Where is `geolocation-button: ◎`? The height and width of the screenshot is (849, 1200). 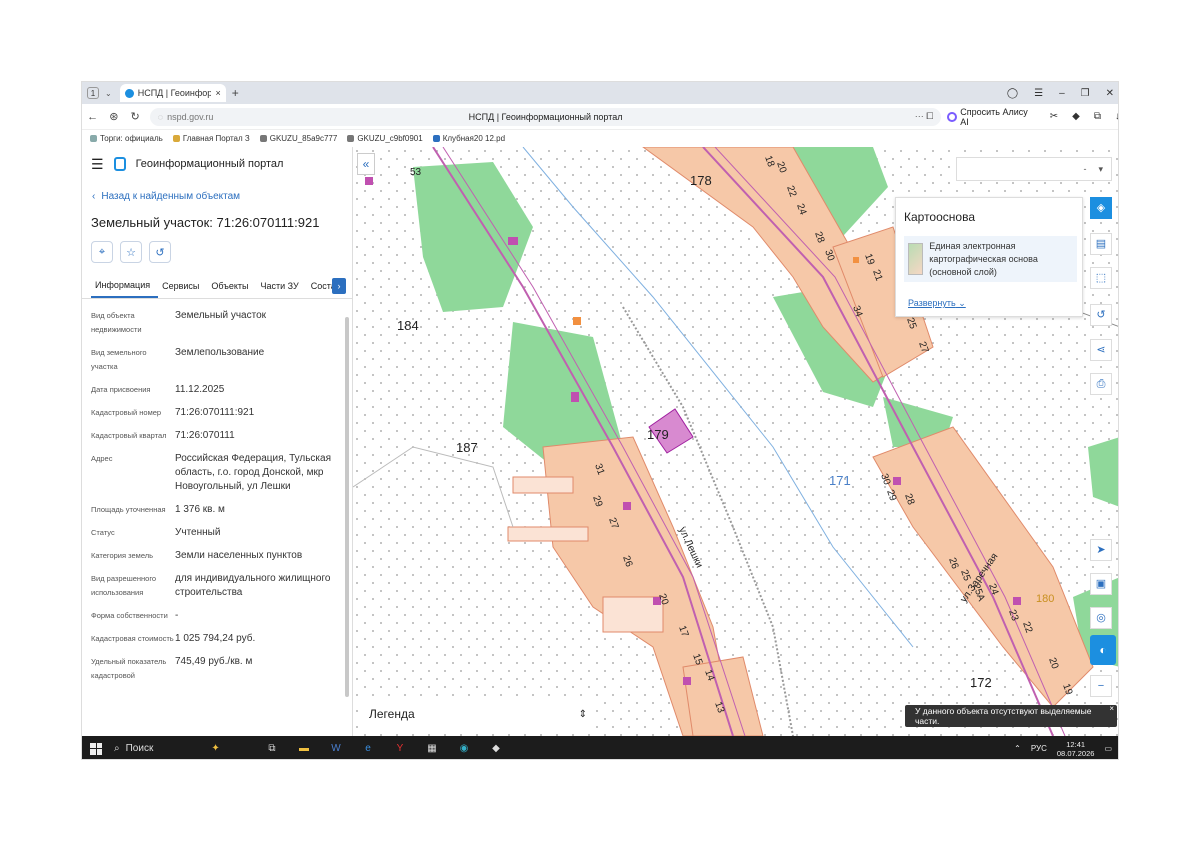
geolocation-button: ◎ is located at coordinates (1101, 618).